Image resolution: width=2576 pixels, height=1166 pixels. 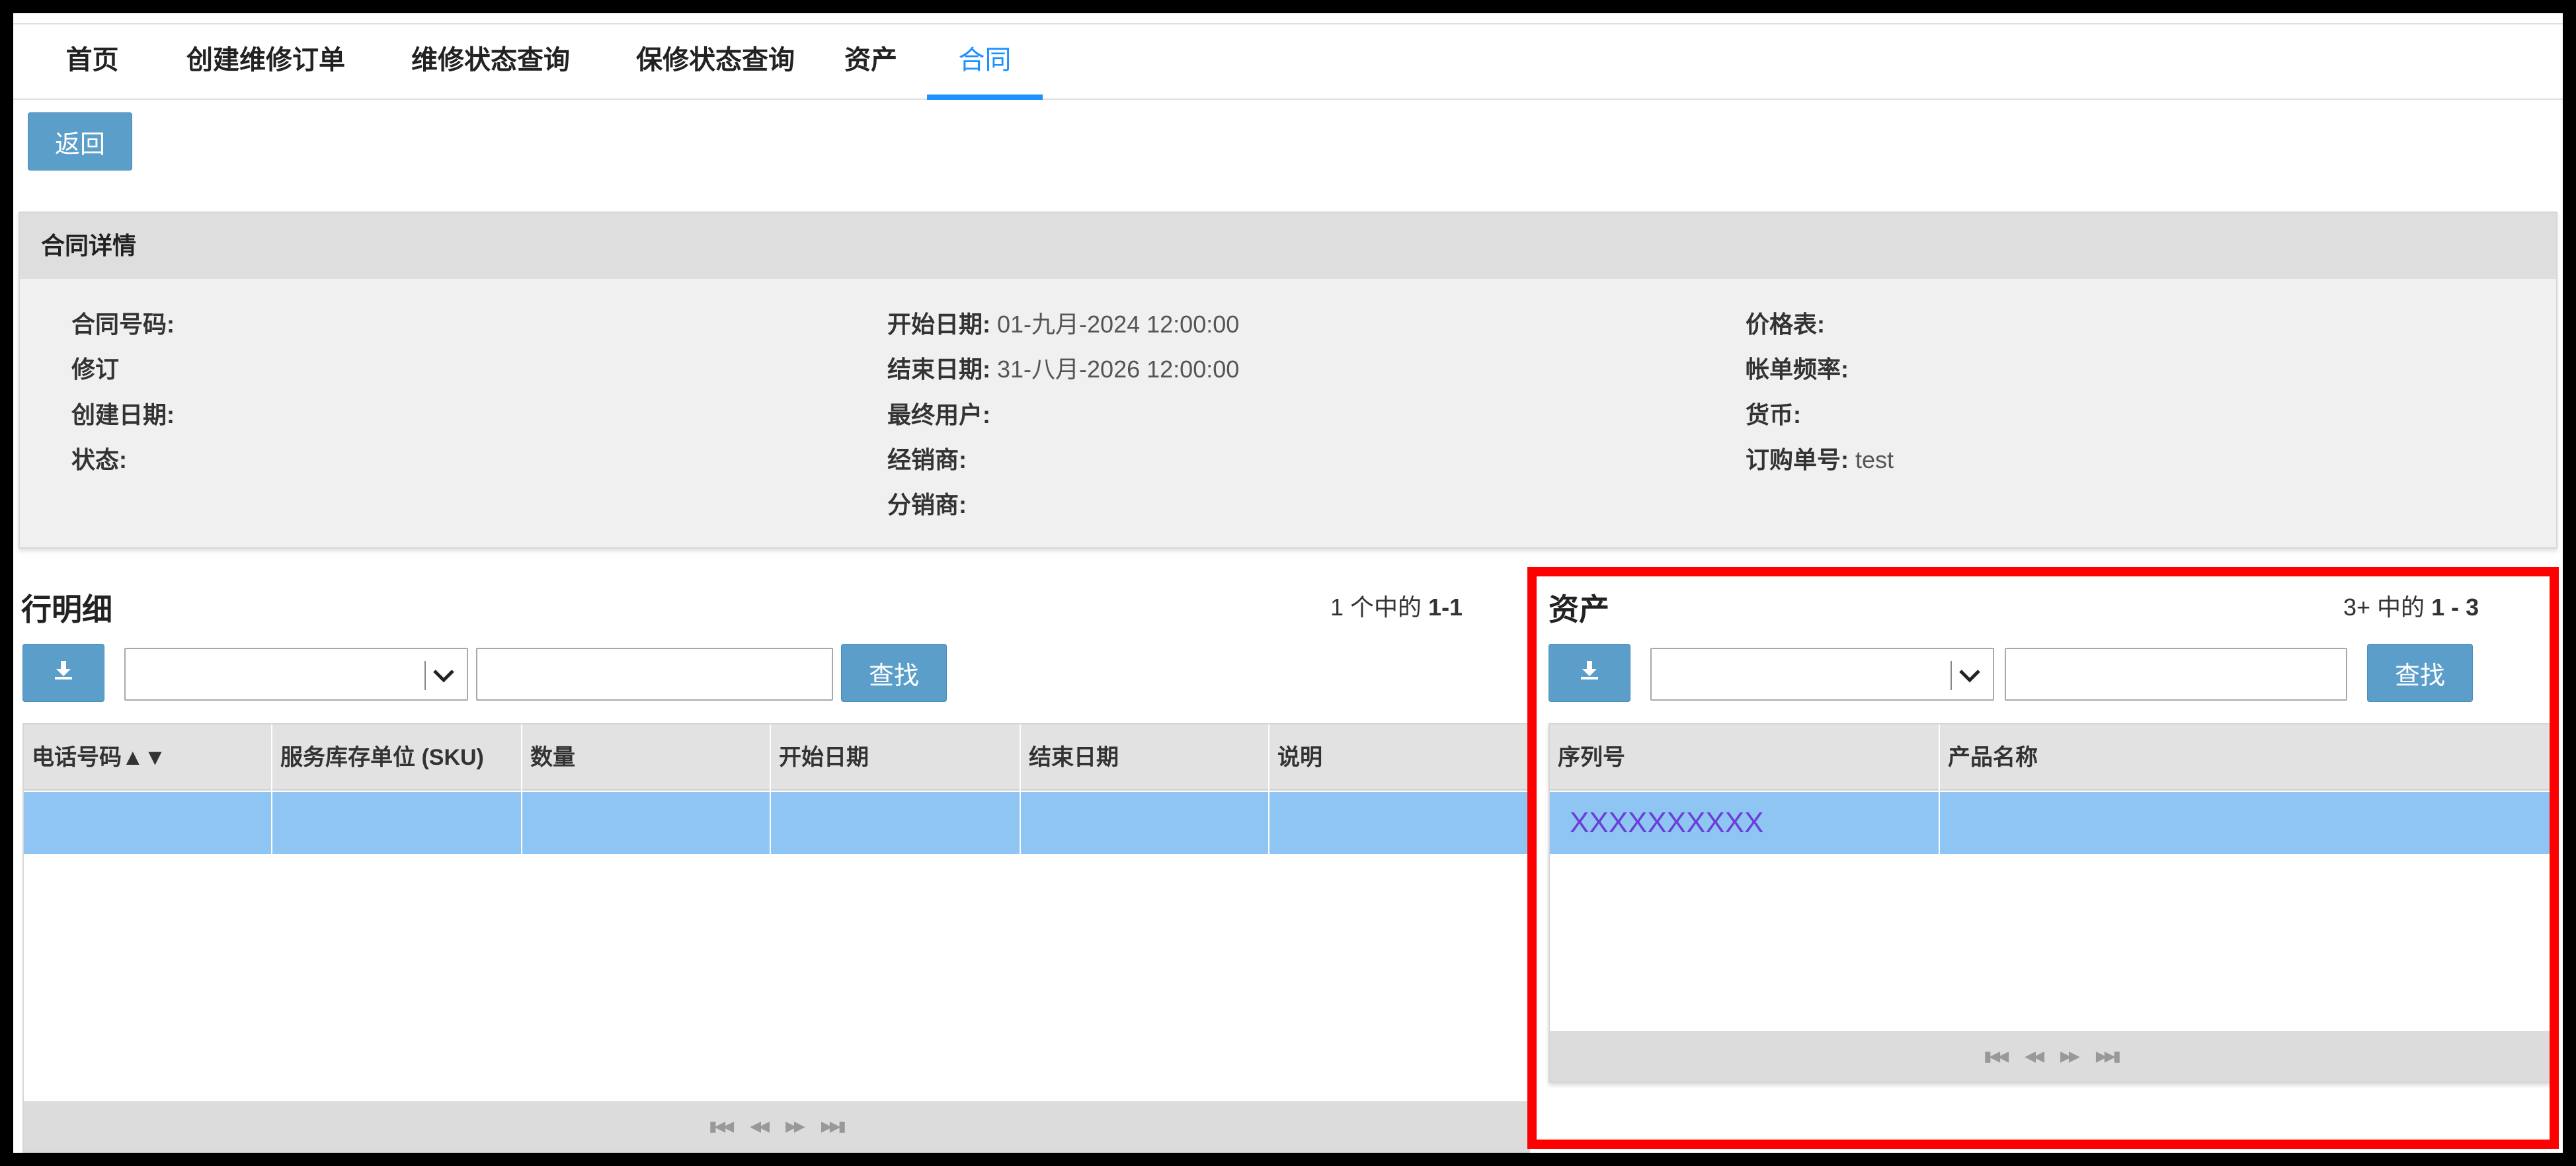 I want to click on cell-serial-number: XXXXXXXXXX, so click(x=1745, y=823).